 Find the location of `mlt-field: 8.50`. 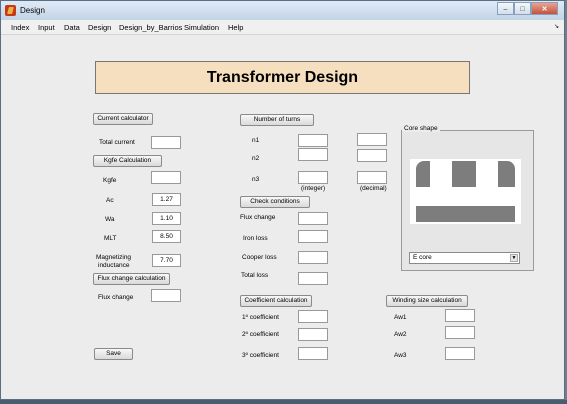

mlt-field: 8.50 is located at coordinates (166, 236).